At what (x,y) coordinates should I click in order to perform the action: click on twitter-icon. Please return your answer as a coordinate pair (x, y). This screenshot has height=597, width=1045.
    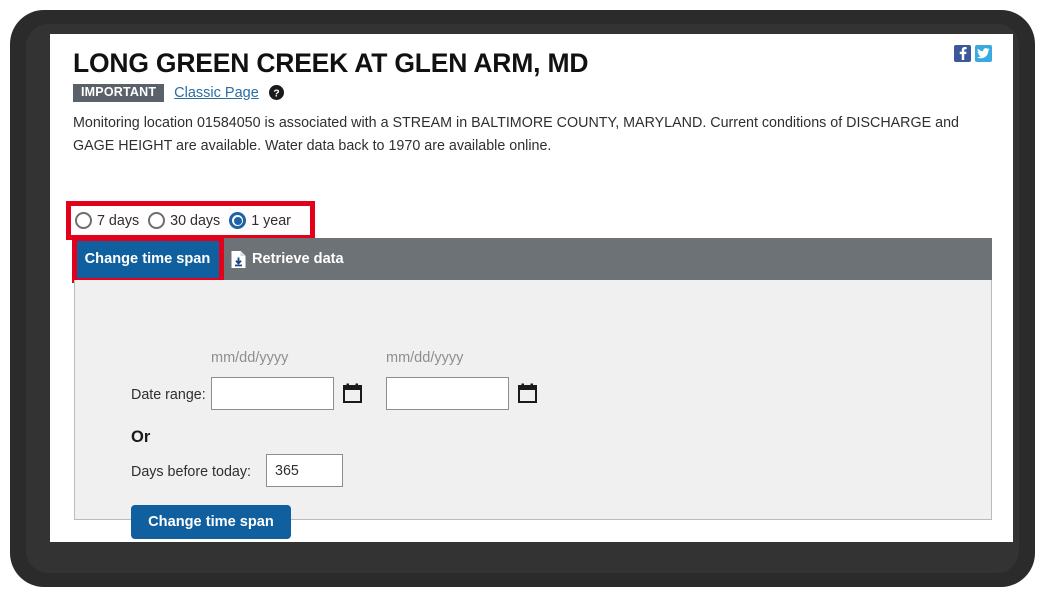
    Looking at the image, I should click on (983, 53).